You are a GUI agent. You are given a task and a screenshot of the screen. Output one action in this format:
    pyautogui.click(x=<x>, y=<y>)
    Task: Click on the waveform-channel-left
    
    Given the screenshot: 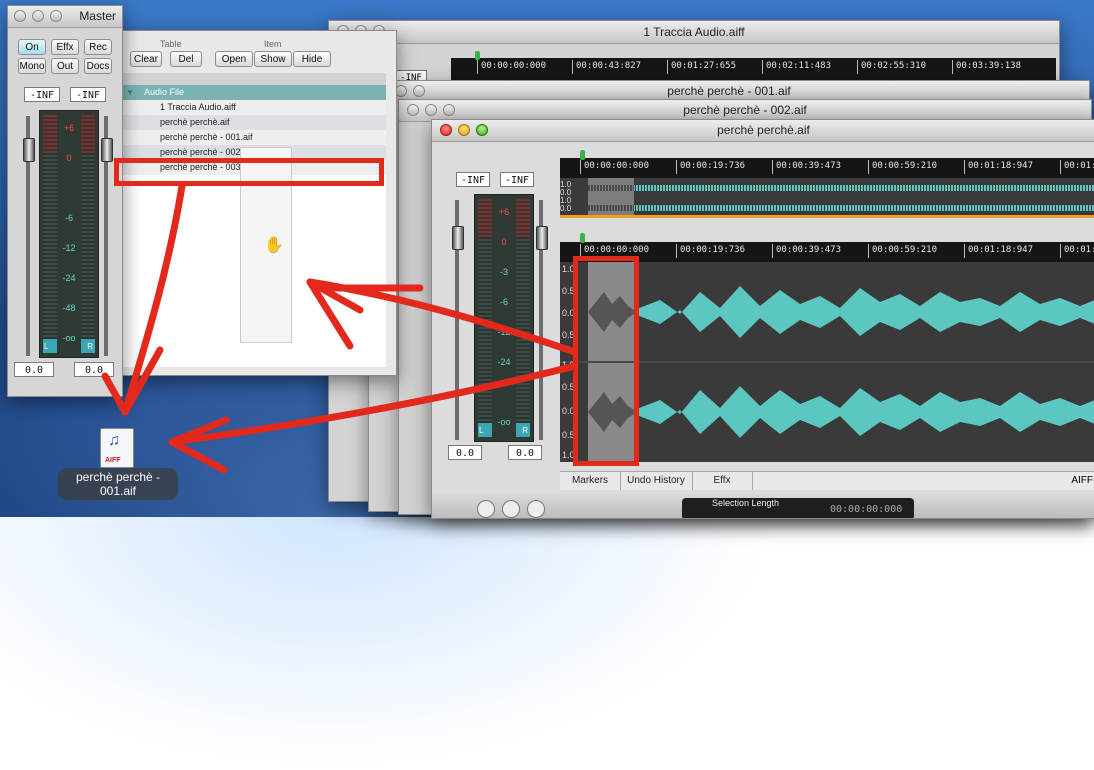 What is the action you would take?
    pyautogui.click(x=864, y=312)
    